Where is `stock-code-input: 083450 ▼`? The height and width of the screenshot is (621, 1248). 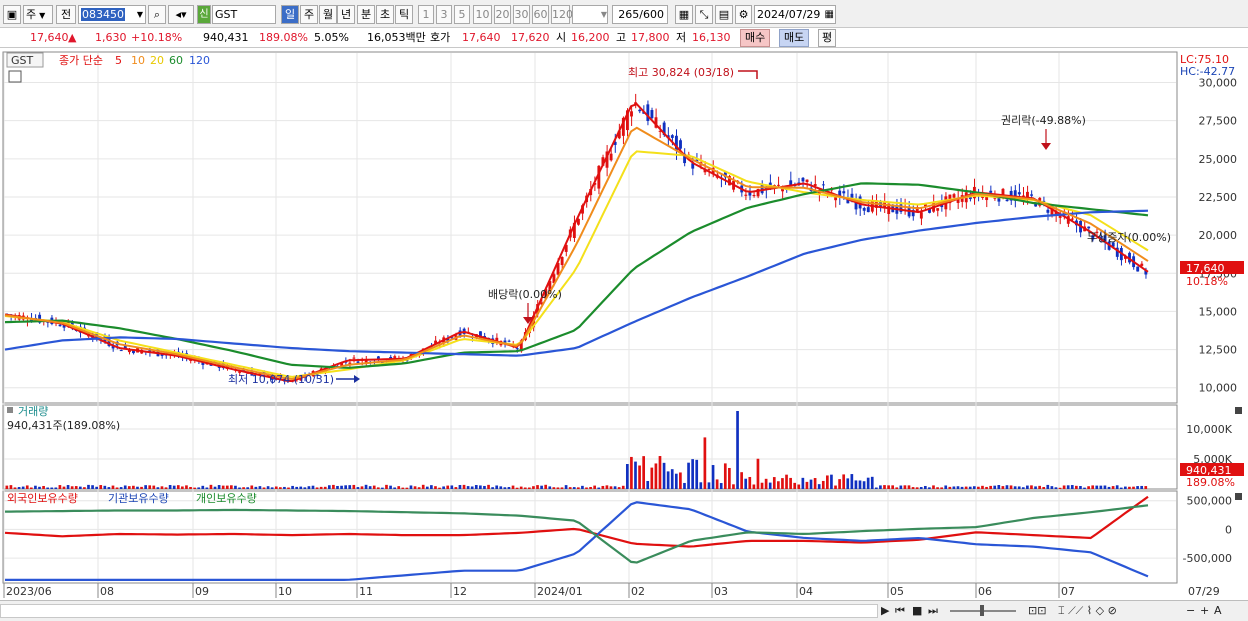 stock-code-input: 083450 ▼ is located at coordinates (112, 14).